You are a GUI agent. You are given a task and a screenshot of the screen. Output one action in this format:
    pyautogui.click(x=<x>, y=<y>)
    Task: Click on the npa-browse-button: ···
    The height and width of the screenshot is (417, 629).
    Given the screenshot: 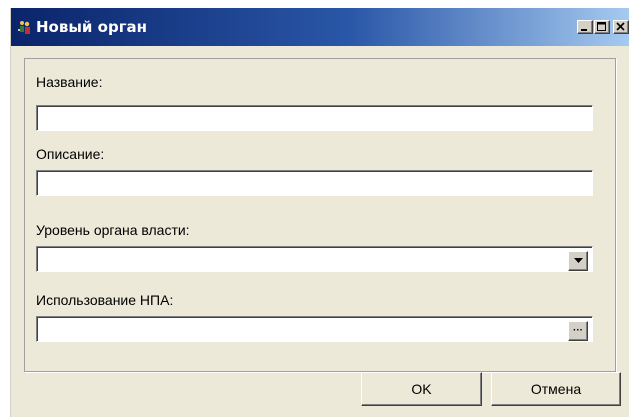 What is the action you would take?
    pyautogui.click(x=578, y=331)
    